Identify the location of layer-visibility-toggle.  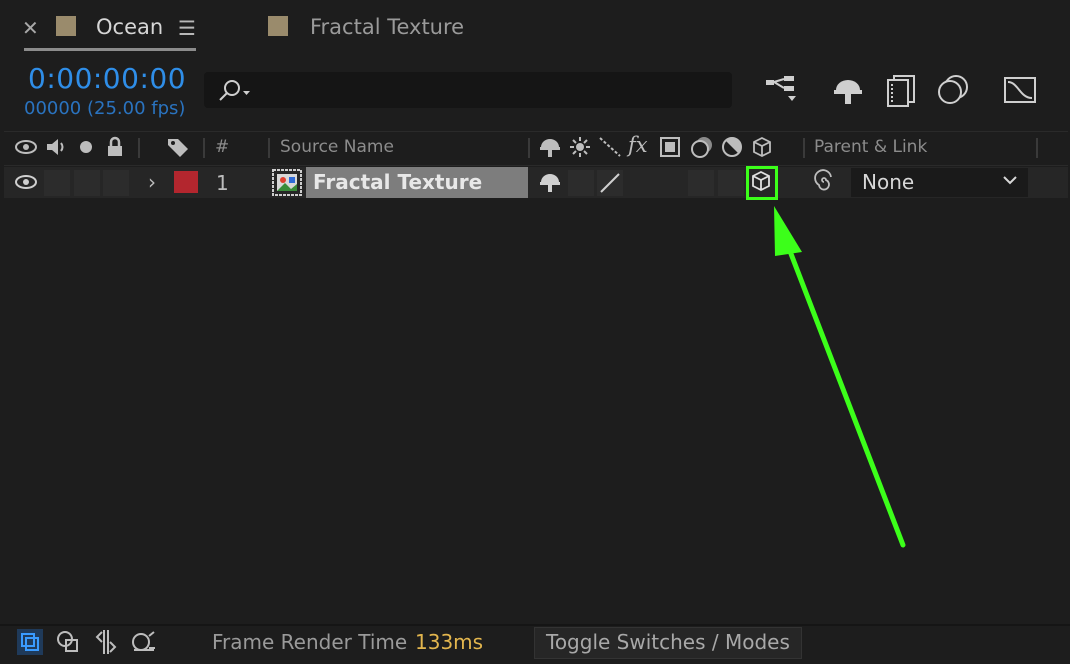
(26, 182).